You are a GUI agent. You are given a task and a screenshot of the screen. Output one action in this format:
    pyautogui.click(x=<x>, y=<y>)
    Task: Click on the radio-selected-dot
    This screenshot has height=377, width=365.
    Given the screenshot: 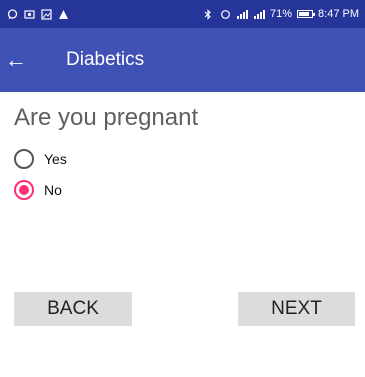 What is the action you would take?
    pyautogui.click(x=24, y=189)
    